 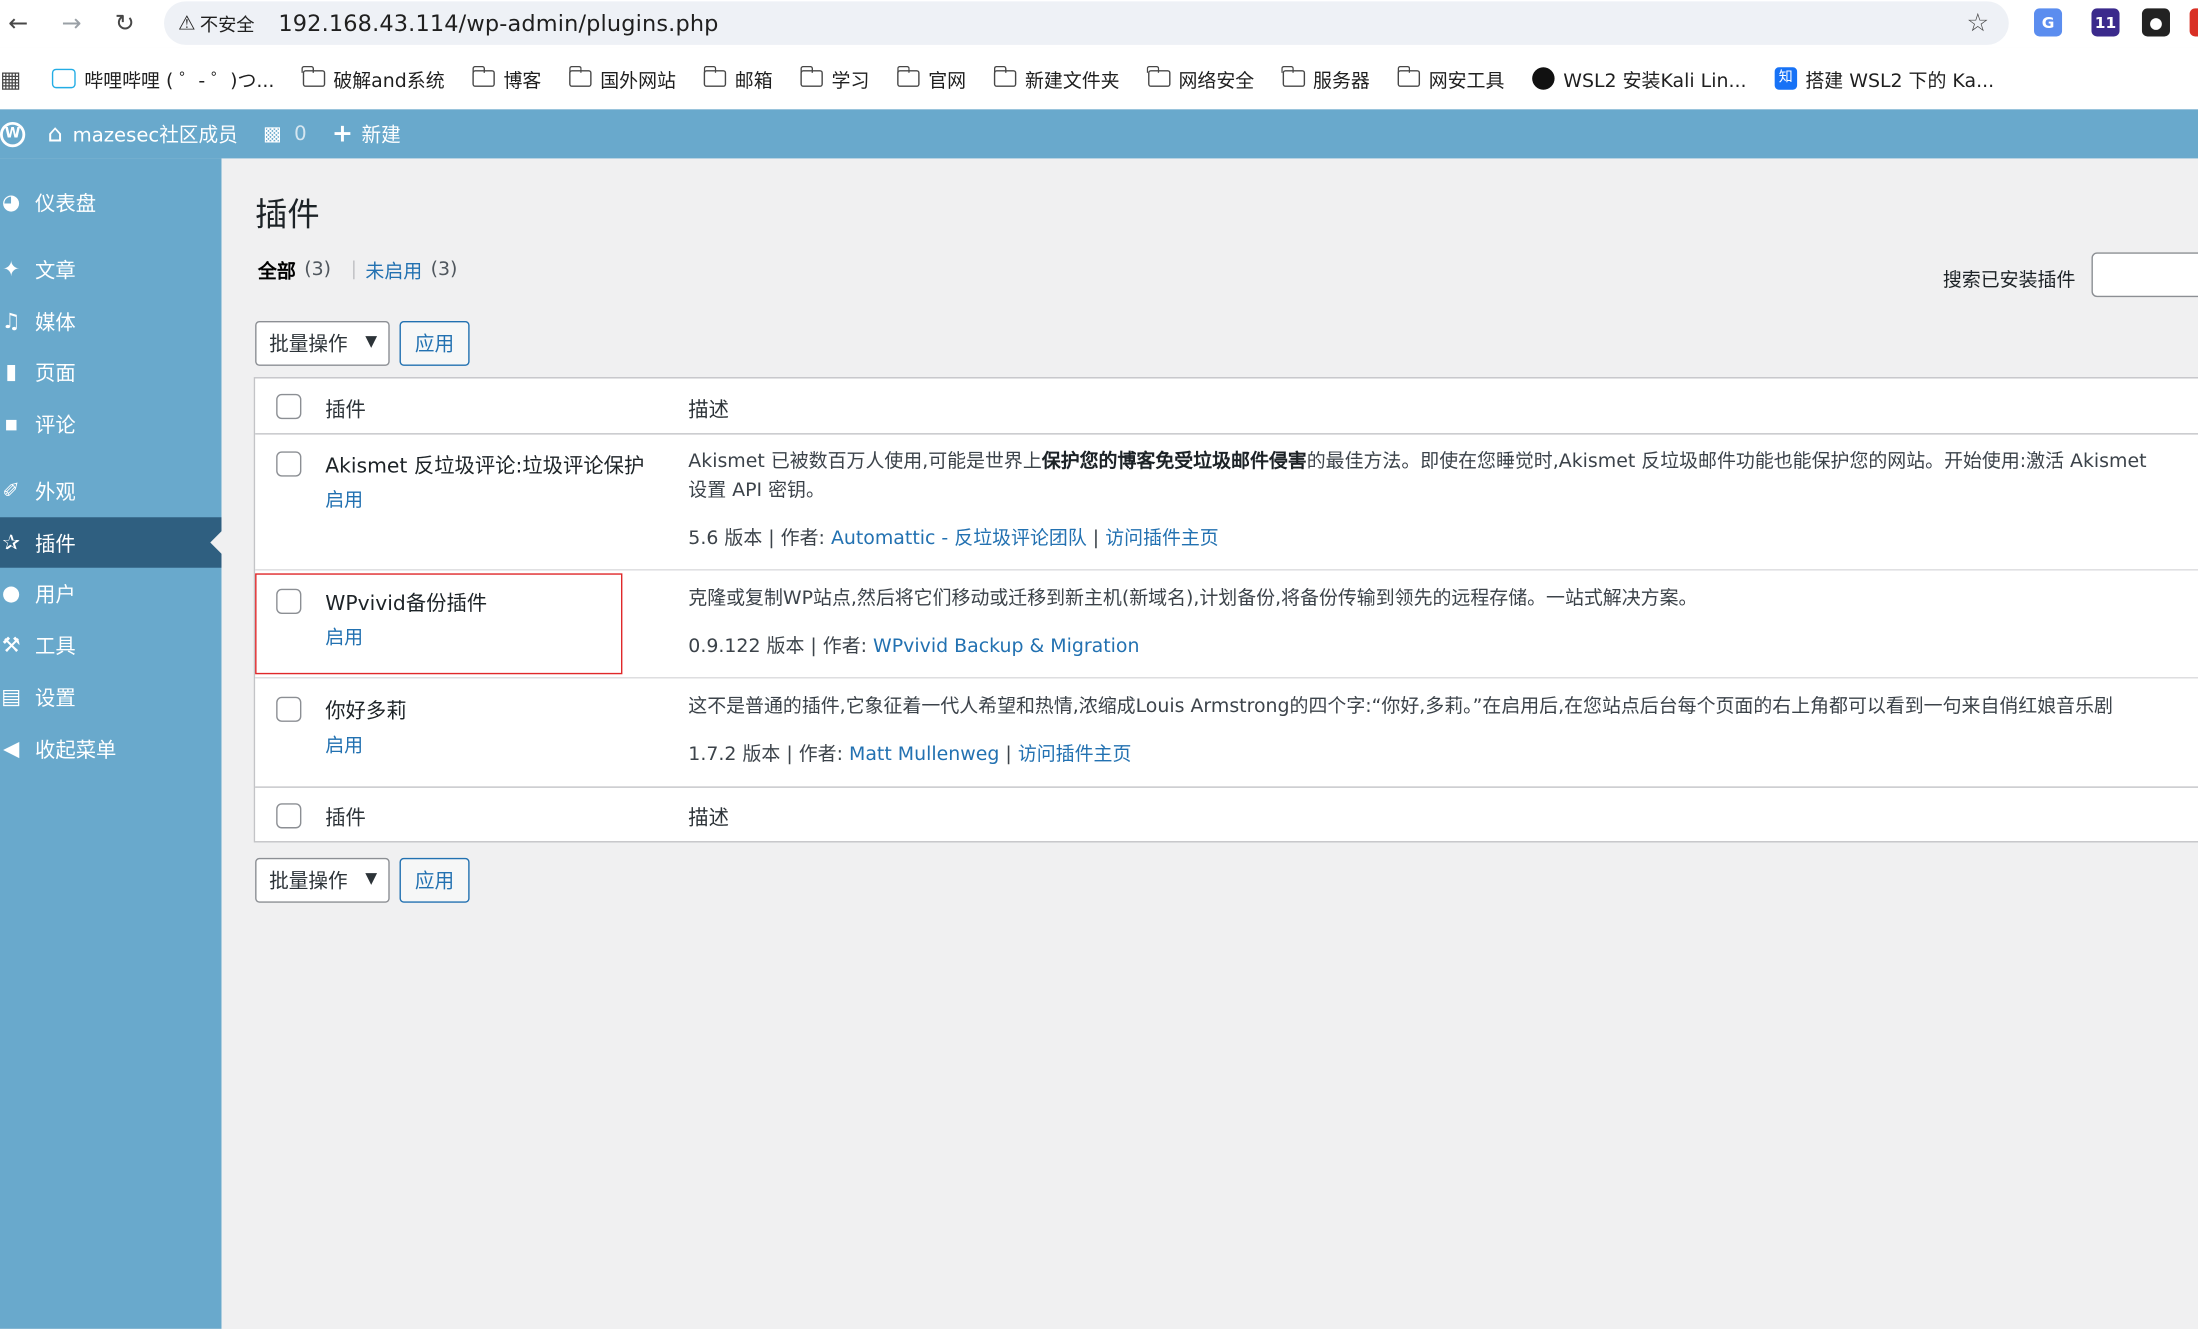 What do you see at coordinates (434, 880) in the screenshot?
I see `apply-button-bottom: 应用` at bounding box center [434, 880].